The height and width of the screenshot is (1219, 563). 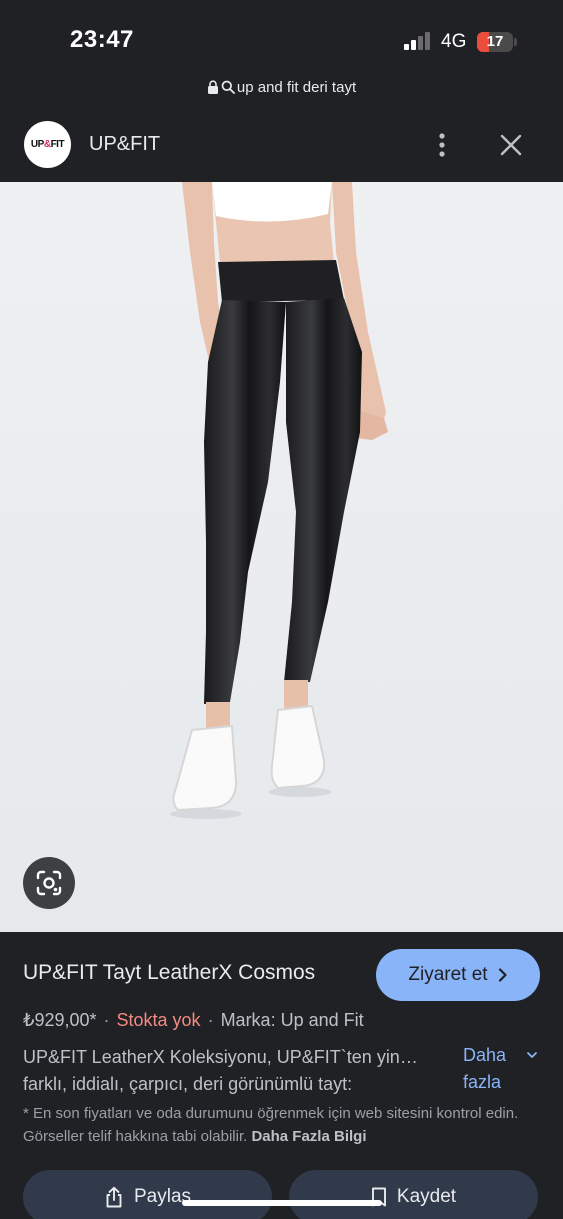 I want to click on battery-level: 17, so click(x=495, y=41).